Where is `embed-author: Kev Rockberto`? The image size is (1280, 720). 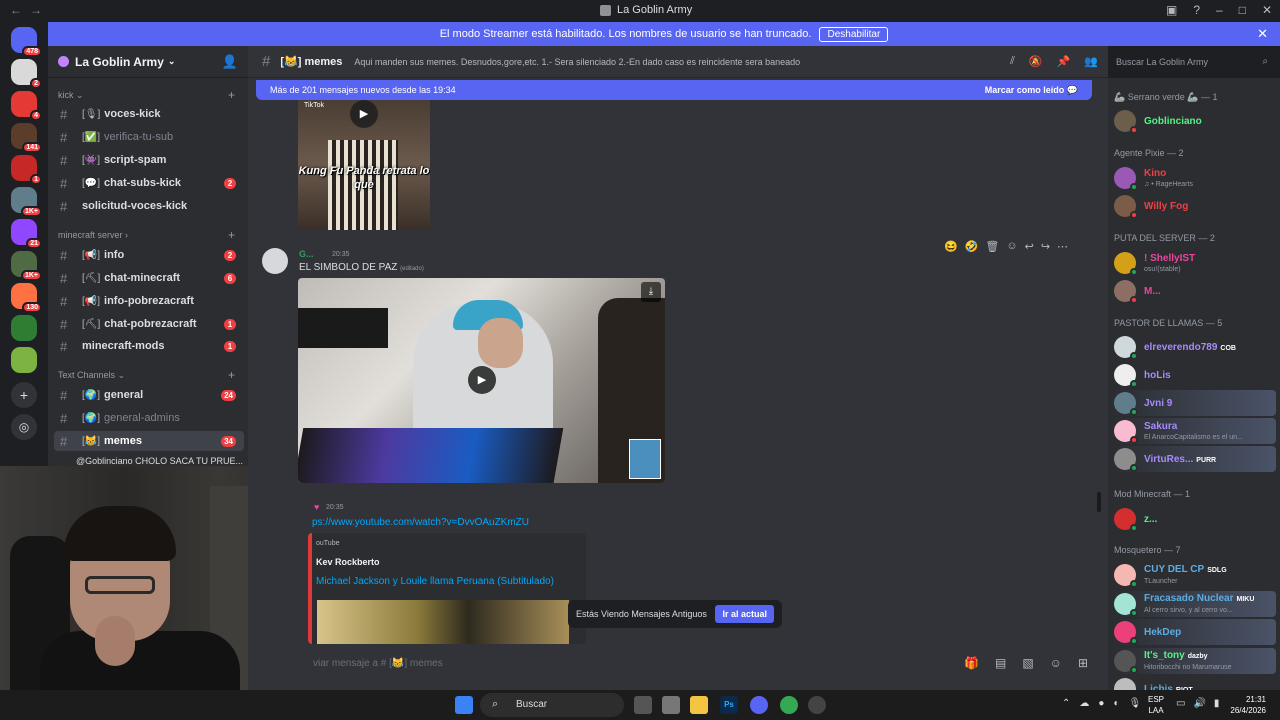 embed-author: Kev Rockberto is located at coordinates (348, 562).